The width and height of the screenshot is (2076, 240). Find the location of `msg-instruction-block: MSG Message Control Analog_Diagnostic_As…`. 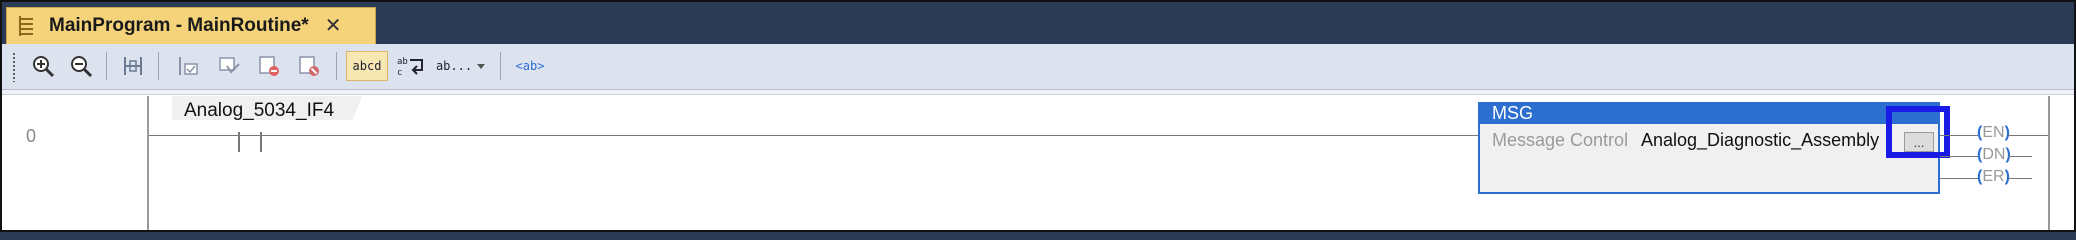

msg-instruction-block: MSG Message Control Analog_Diagnostic_As… is located at coordinates (1709, 148).